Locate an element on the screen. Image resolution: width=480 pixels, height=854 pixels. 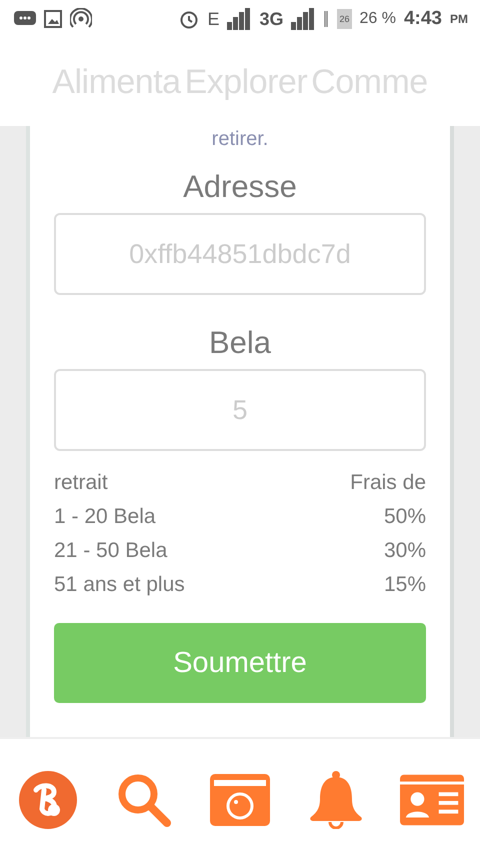
table-header: retrait is located at coordinates (81, 483).